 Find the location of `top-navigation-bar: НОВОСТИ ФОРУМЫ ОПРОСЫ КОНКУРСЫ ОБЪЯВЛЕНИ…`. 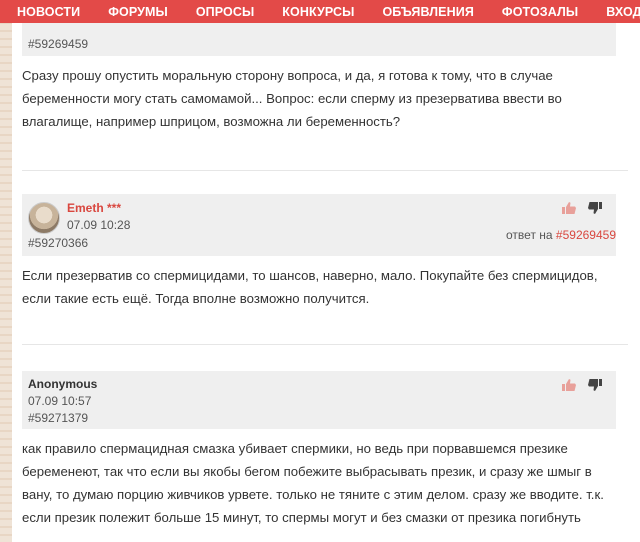

top-navigation-bar: НОВОСТИ ФОРУМЫ ОПРОСЫ КОНКУРСЫ ОБЪЯВЛЕНИ… is located at coordinates (320, 11).